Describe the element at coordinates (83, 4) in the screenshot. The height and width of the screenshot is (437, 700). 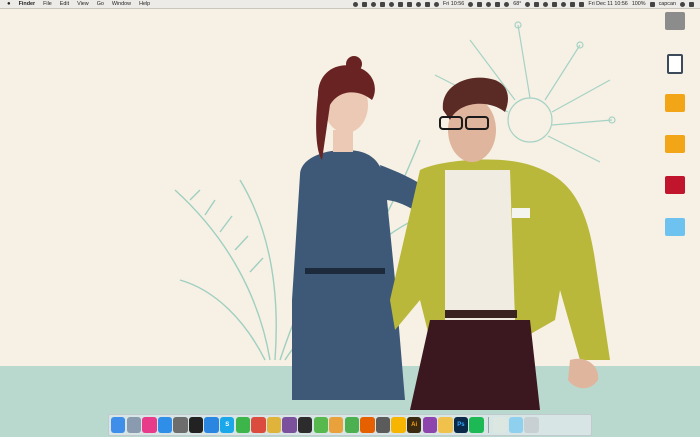
I see `menu-view: View` at that location.